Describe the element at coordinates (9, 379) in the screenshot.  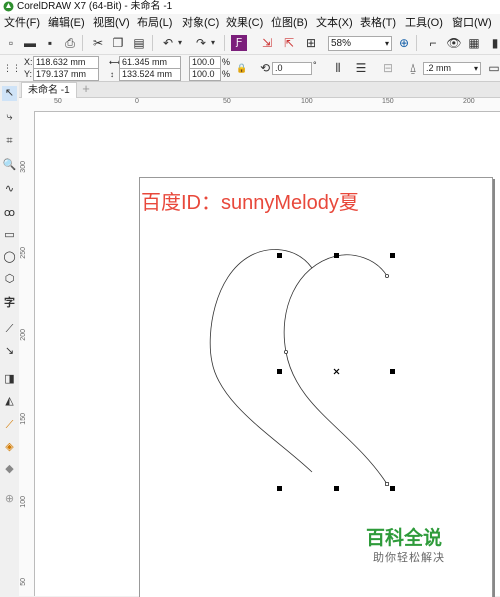
I see `drop-shadow-tool-icon: ◨` at that location.